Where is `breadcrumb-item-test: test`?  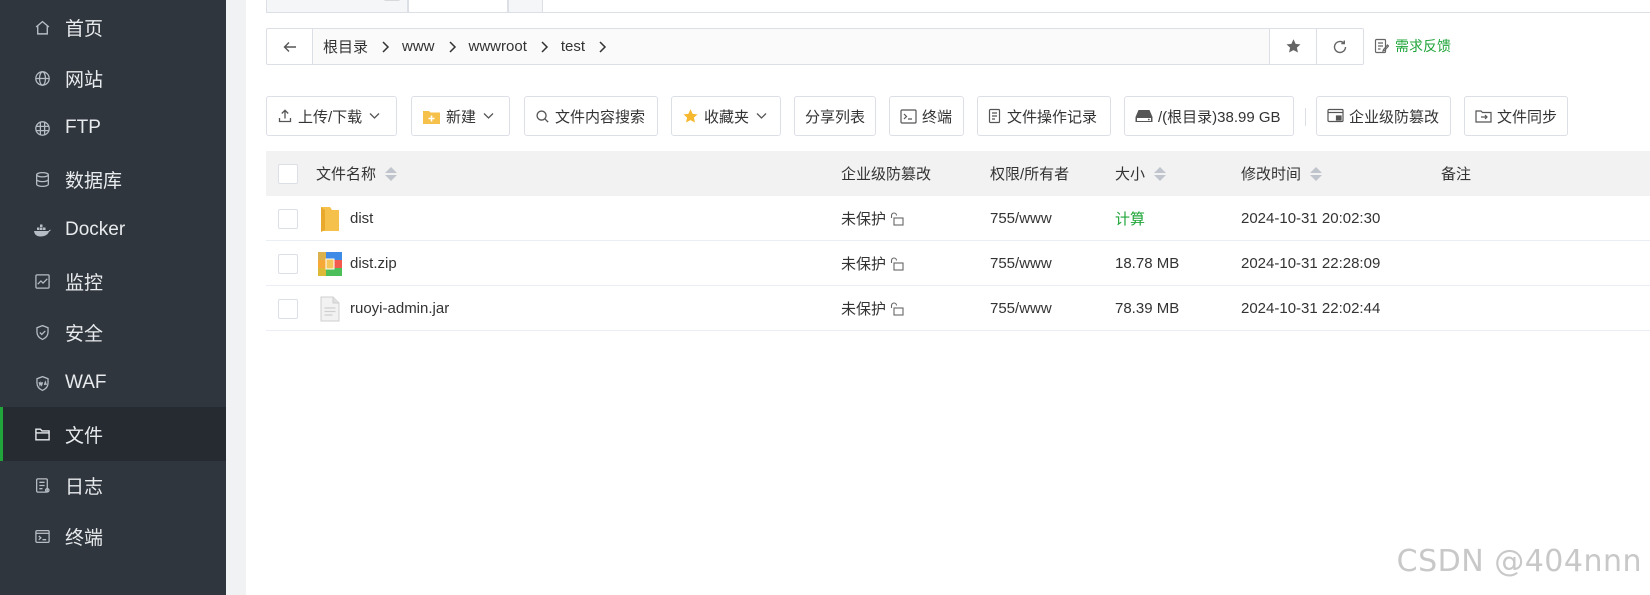
breadcrumb-item-test: test is located at coordinates (590, 46).